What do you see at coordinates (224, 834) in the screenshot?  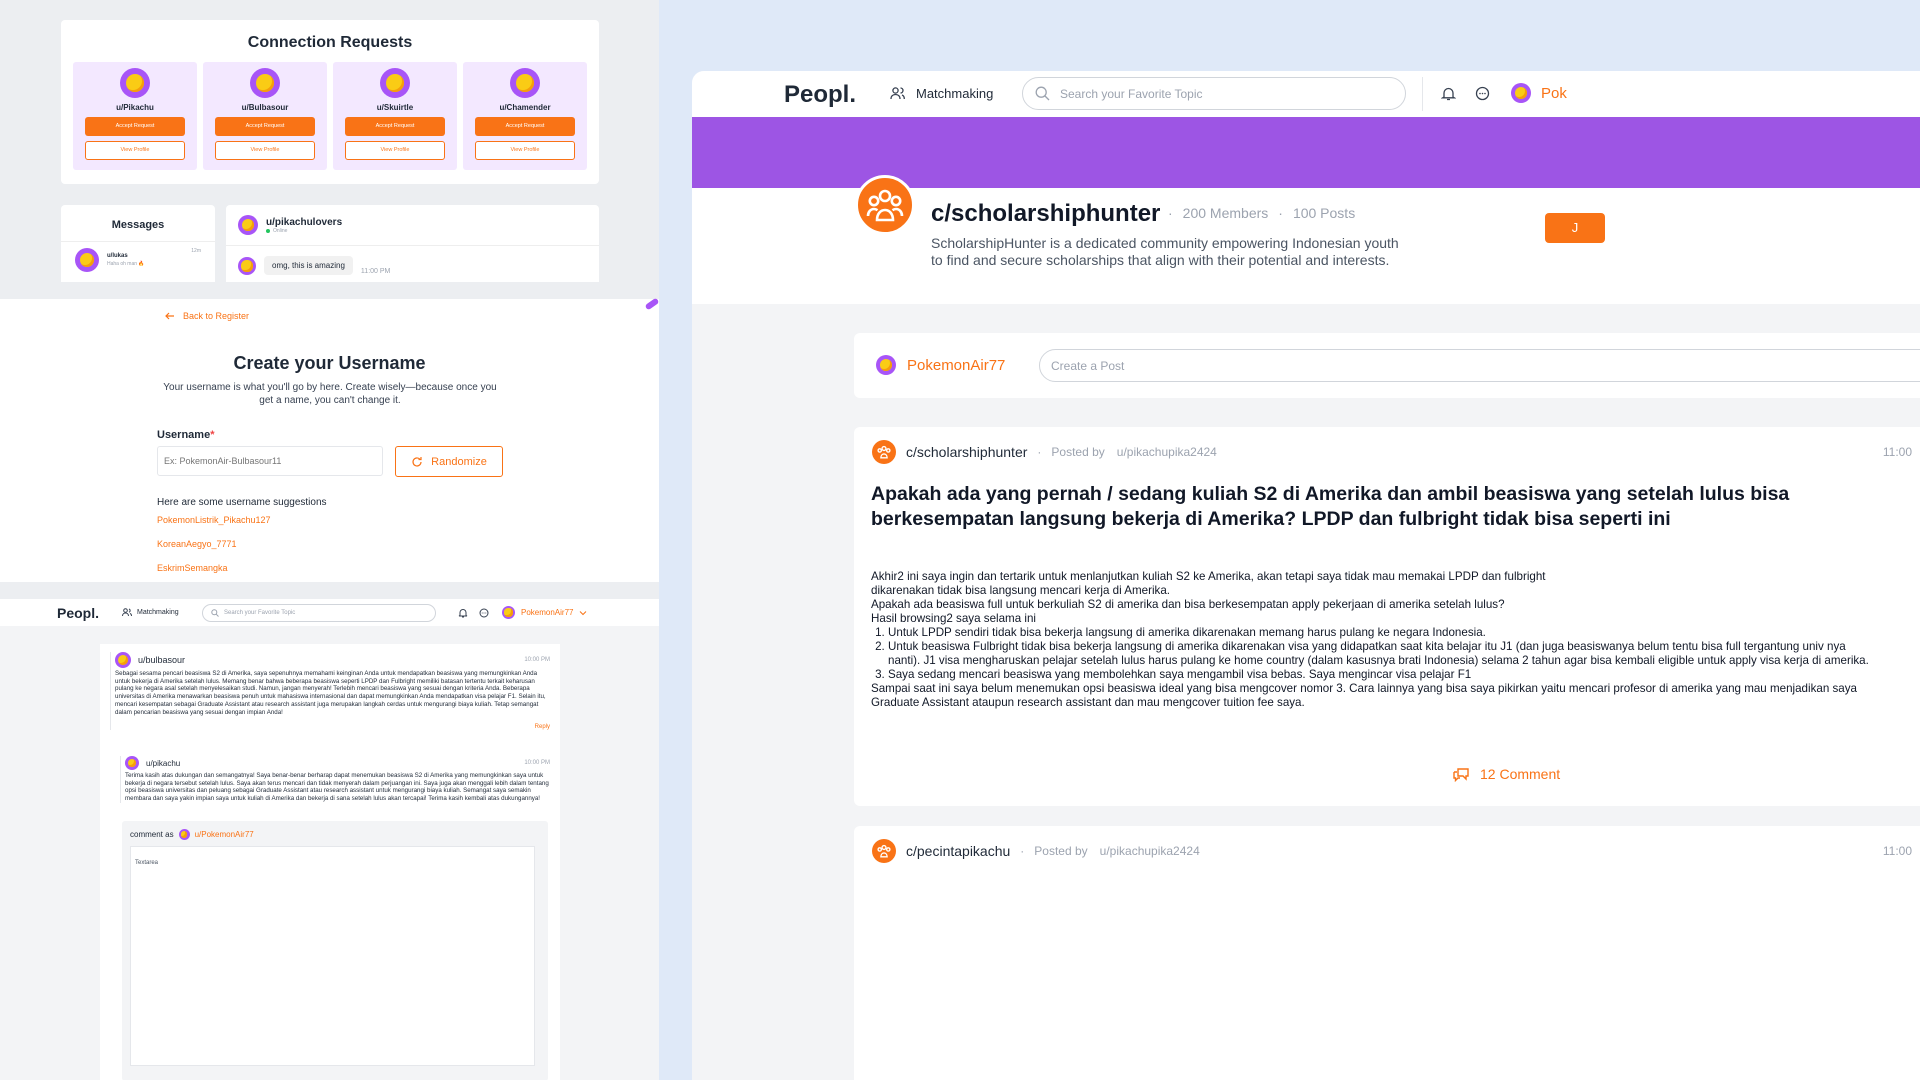 I see `comment-as-user: u/PokemonAir77` at bounding box center [224, 834].